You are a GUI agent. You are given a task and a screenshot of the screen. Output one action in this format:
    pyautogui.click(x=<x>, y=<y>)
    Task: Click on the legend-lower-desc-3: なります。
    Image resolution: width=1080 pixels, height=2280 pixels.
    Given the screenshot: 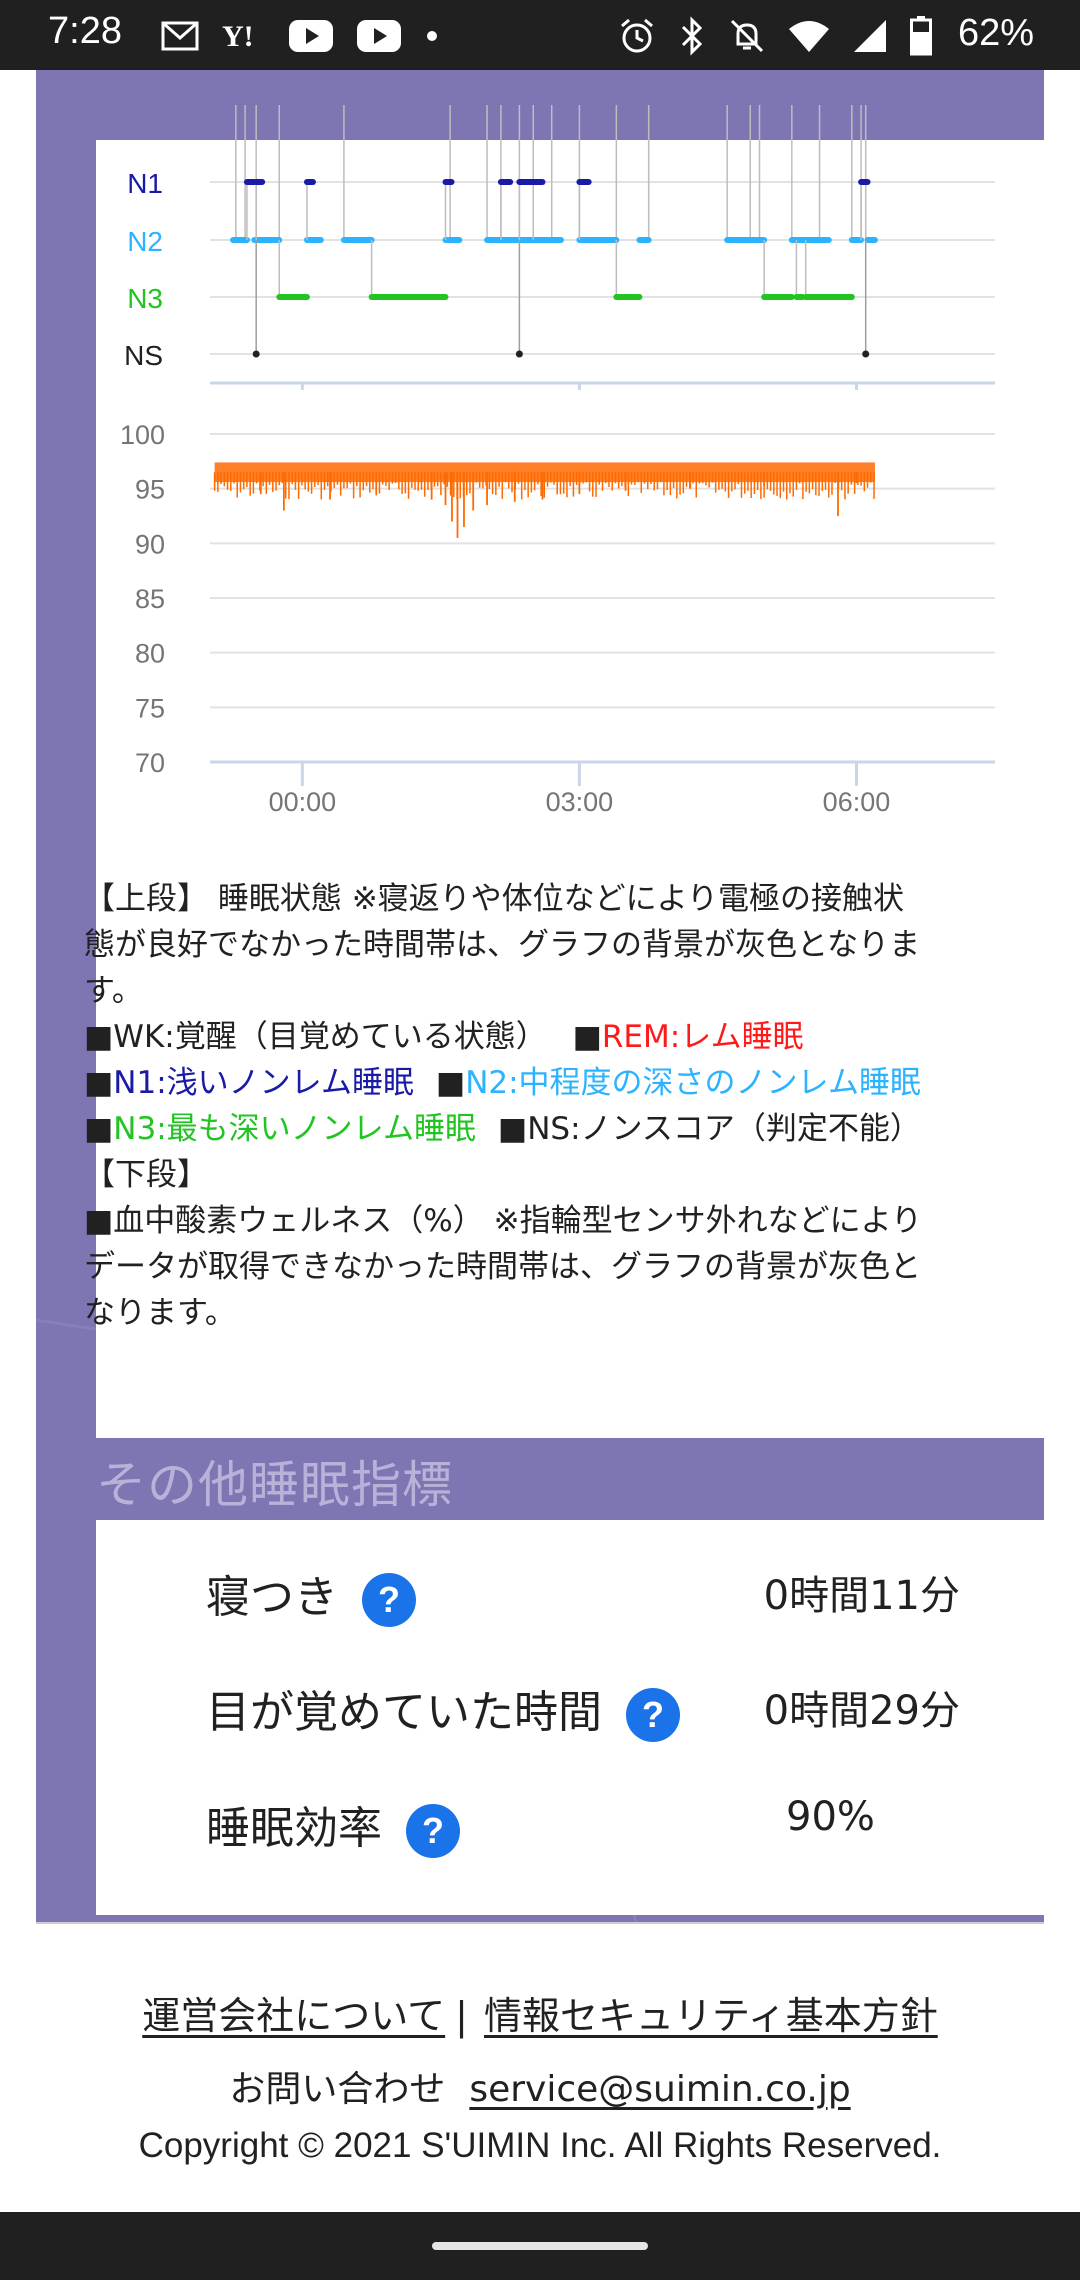 What is the action you would take?
    pyautogui.click(x=160, y=1313)
    